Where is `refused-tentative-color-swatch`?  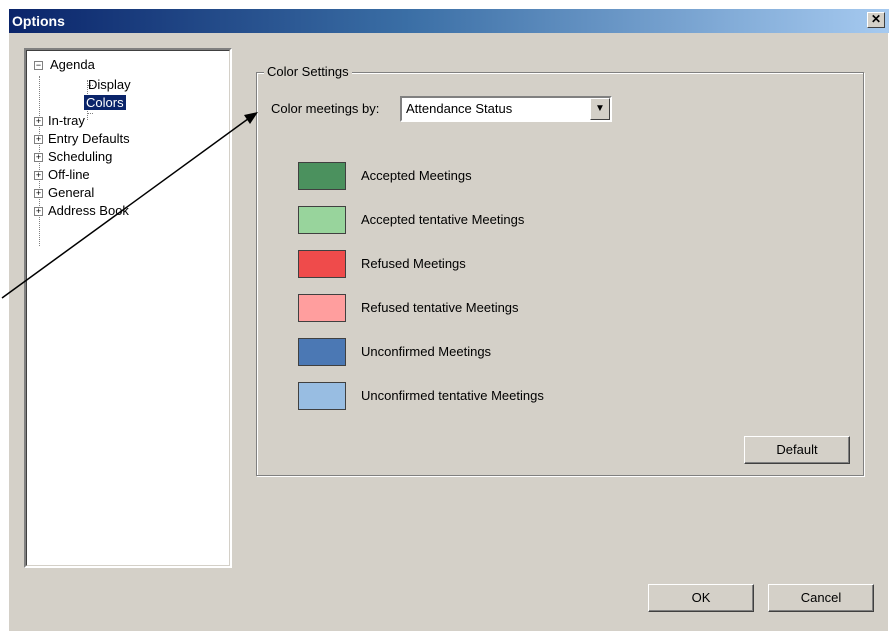
refused-tentative-color-swatch is located at coordinates (322, 308).